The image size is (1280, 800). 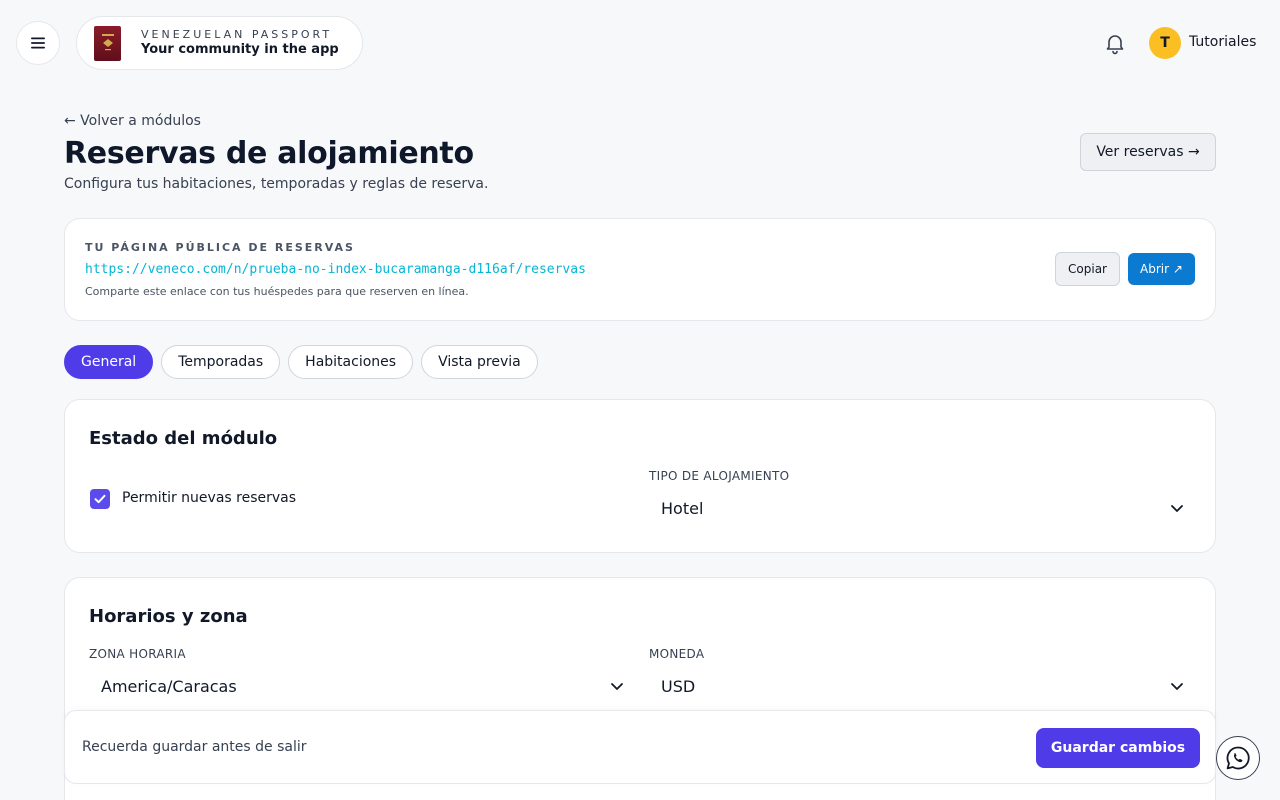 I want to click on tab-preview: Vista previa, so click(x=479, y=362).